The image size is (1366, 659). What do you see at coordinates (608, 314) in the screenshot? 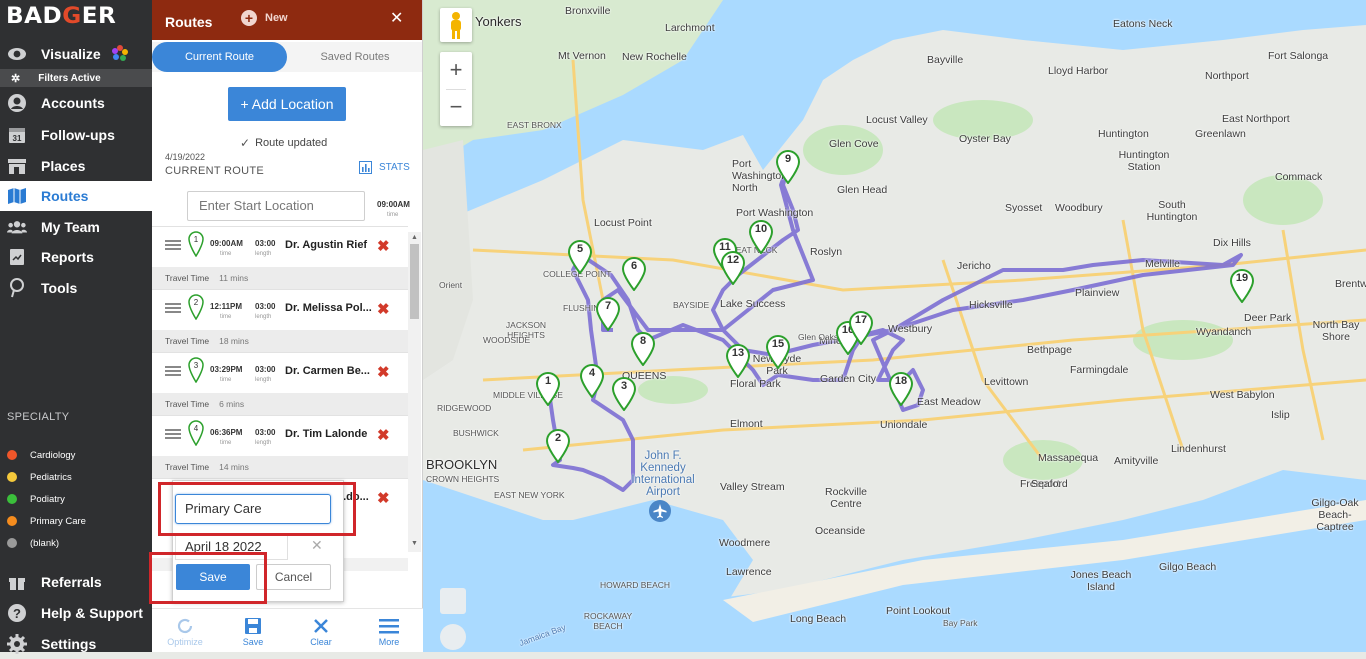
I see `route-marker: 7` at bounding box center [608, 314].